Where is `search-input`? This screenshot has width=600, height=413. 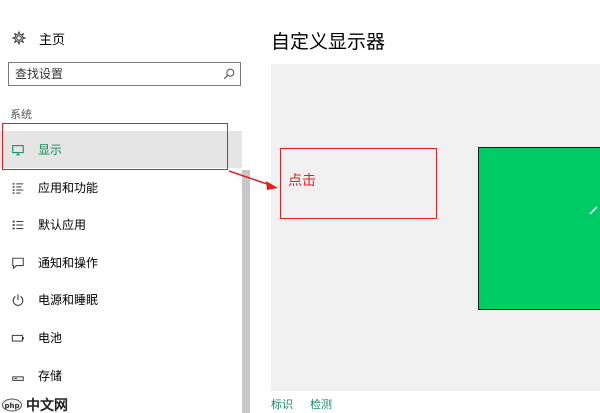 search-input is located at coordinates (109, 74).